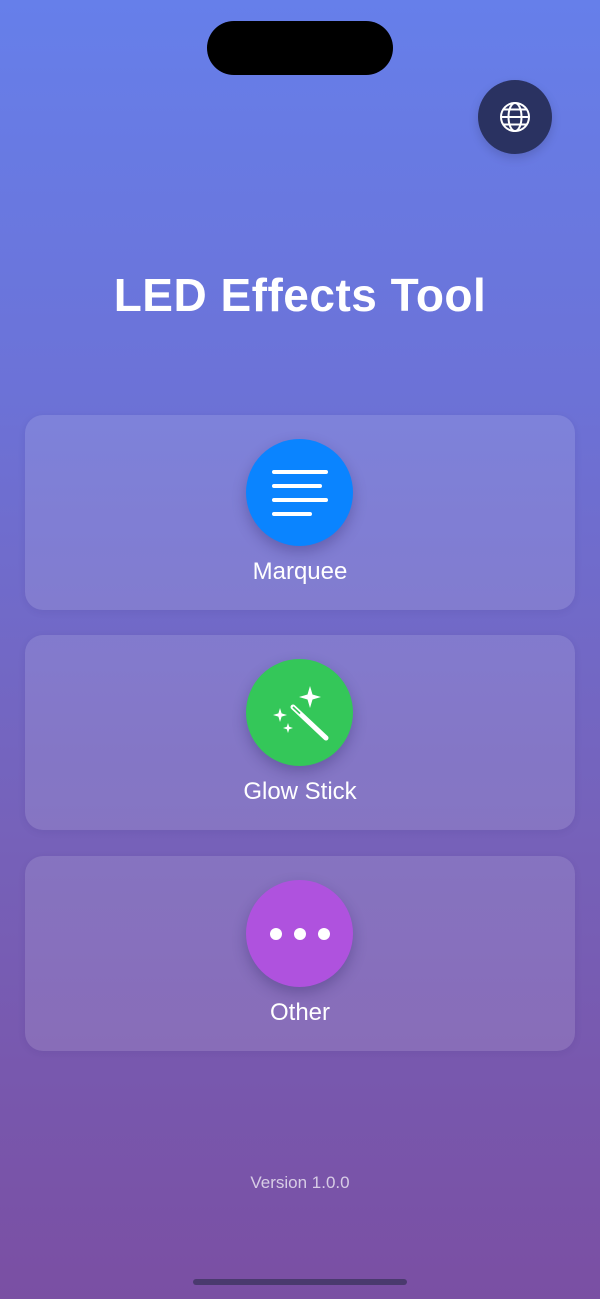  What do you see at coordinates (300, 1182) in the screenshot?
I see `version-text: Version 1.0.0` at bounding box center [300, 1182].